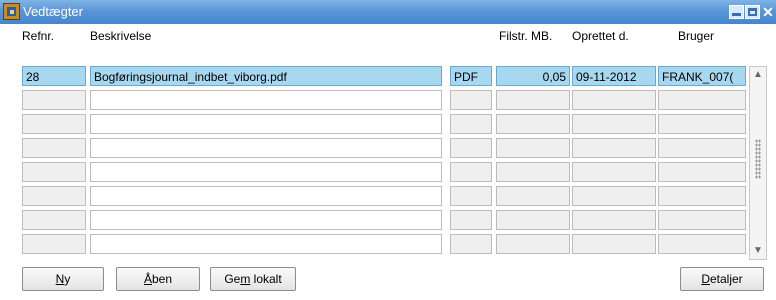 This screenshot has width=776, height=300. Describe the element at coordinates (33, 77) in the screenshot. I see `cell-refnr-text: 28` at that location.